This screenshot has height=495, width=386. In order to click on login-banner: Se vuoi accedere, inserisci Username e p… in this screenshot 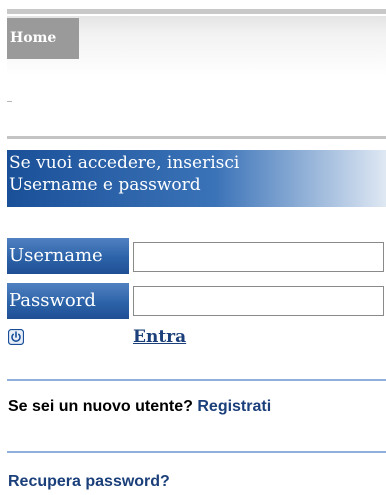, I will do `click(196, 178)`.